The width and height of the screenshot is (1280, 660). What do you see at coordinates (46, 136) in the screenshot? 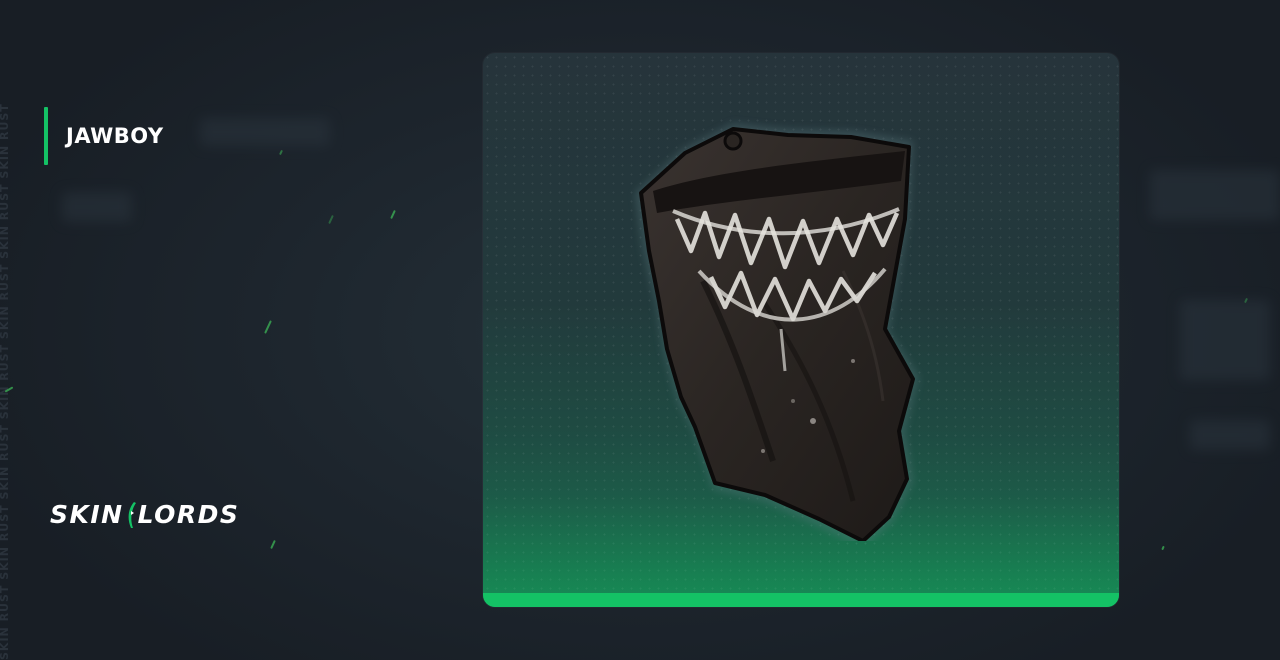
I see `title-accent-bar` at bounding box center [46, 136].